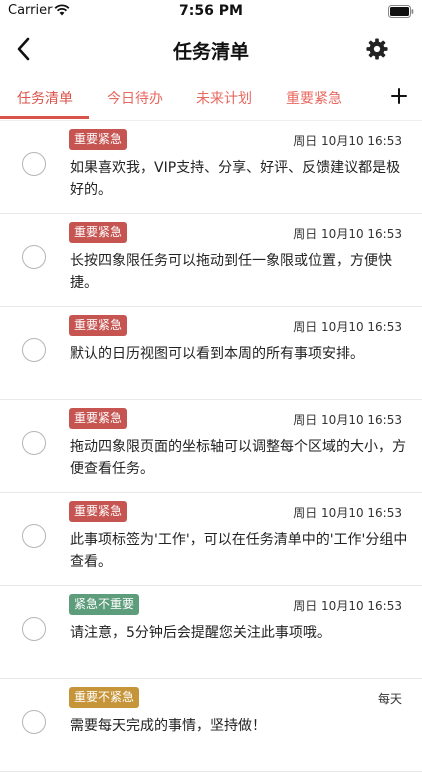  What do you see at coordinates (377, 49) in the screenshot?
I see `gear-icon` at bounding box center [377, 49].